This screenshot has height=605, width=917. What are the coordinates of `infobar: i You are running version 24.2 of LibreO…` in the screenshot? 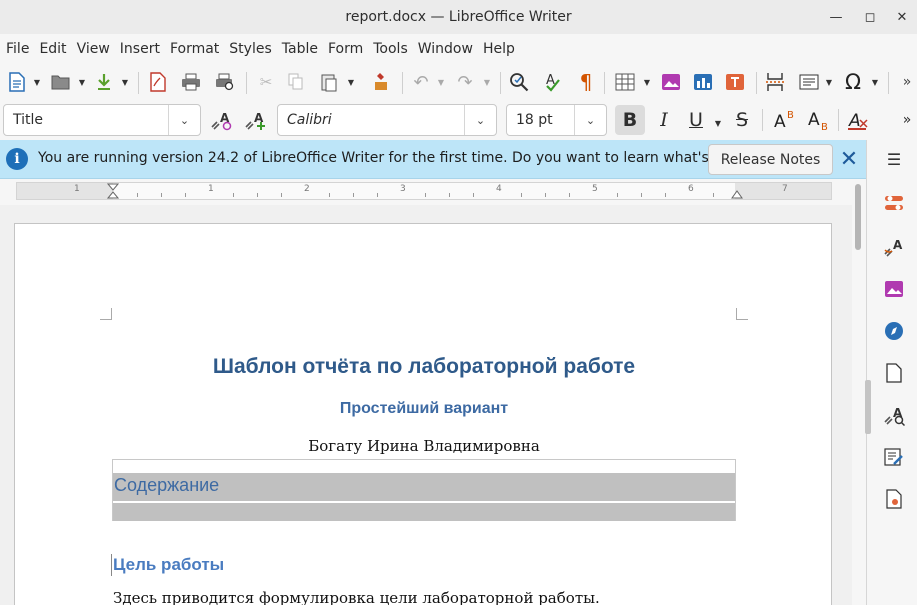 It's located at (433, 159).